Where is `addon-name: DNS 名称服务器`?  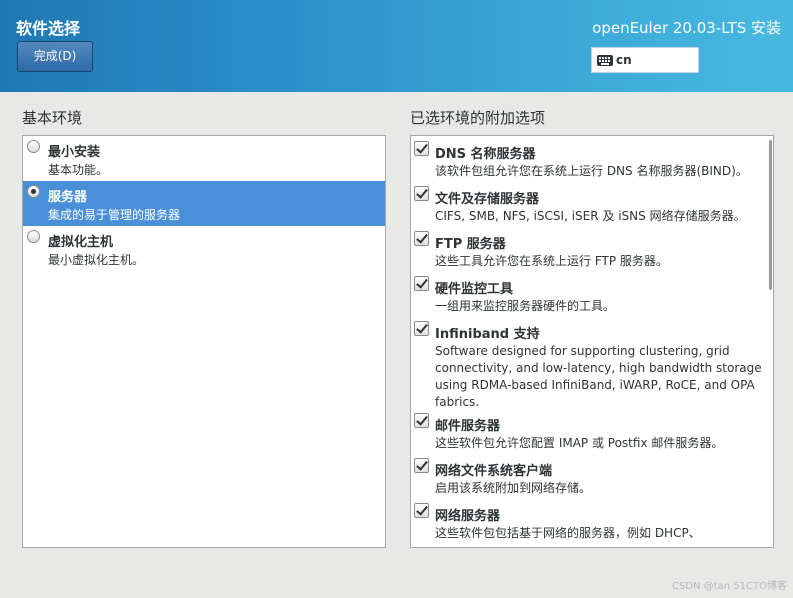
addon-name: DNS 名称服务器 is located at coordinates (485, 154).